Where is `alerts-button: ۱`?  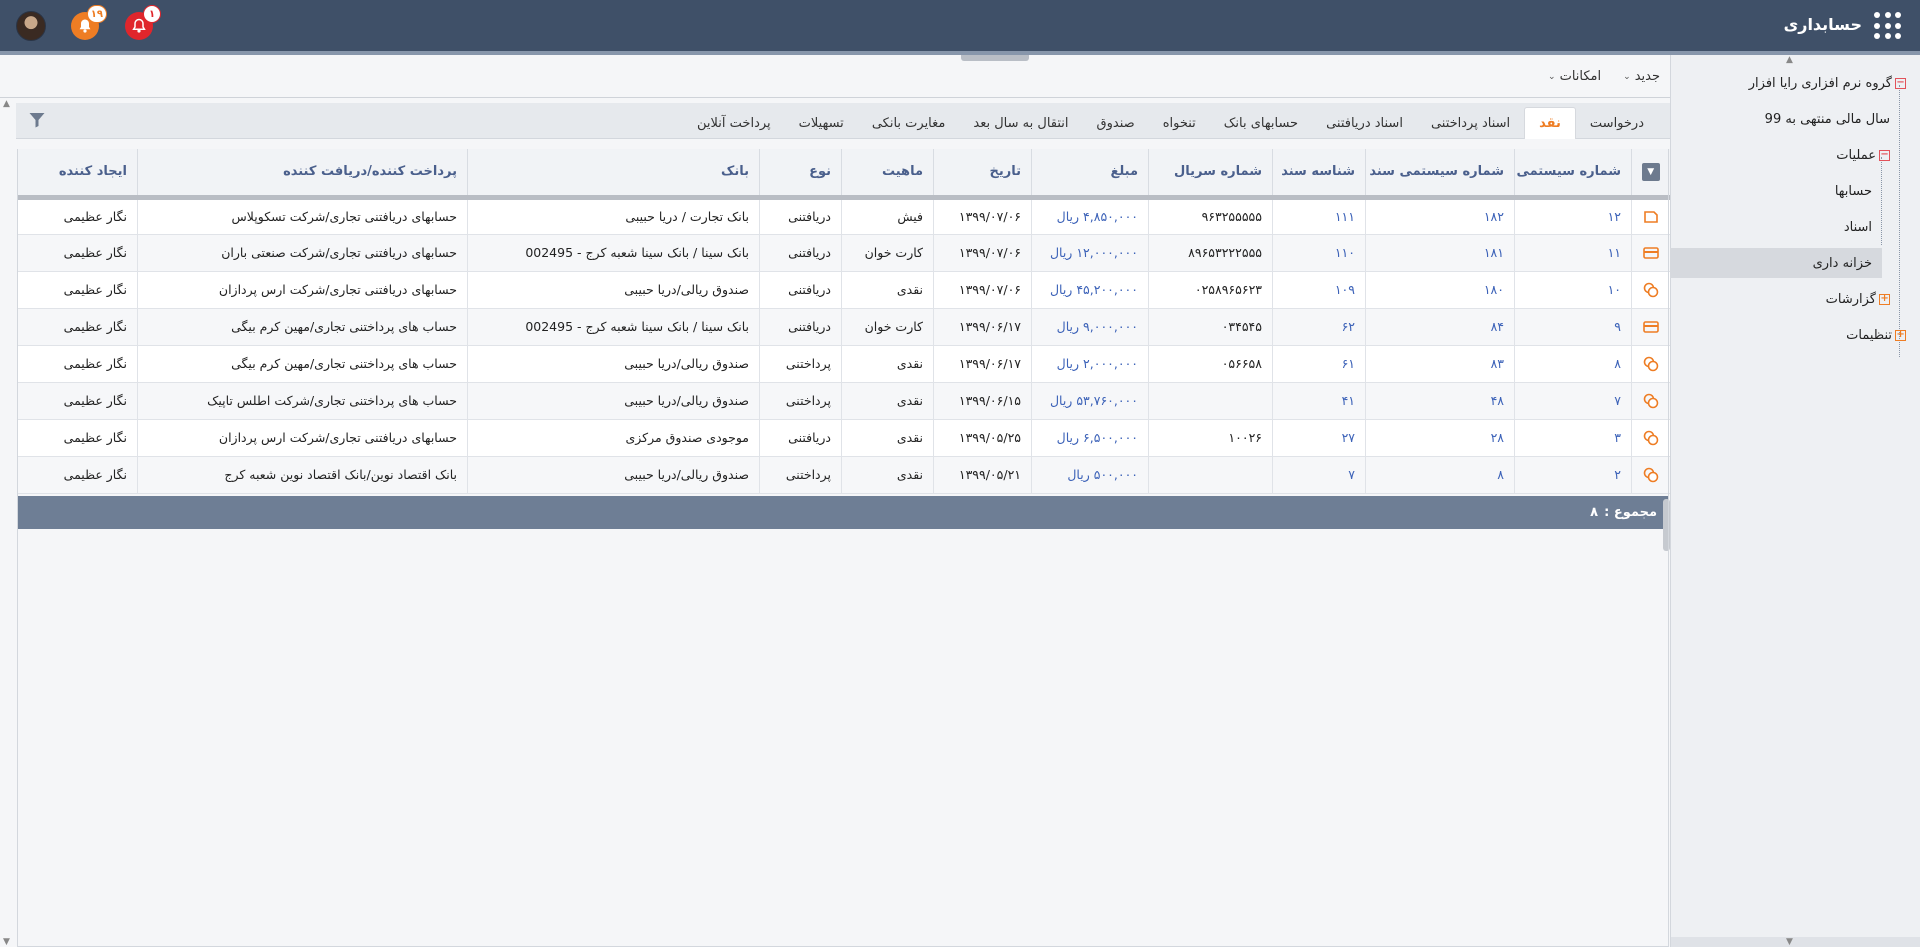
alerts-button: ۱ is located at coordinates (143, 22).